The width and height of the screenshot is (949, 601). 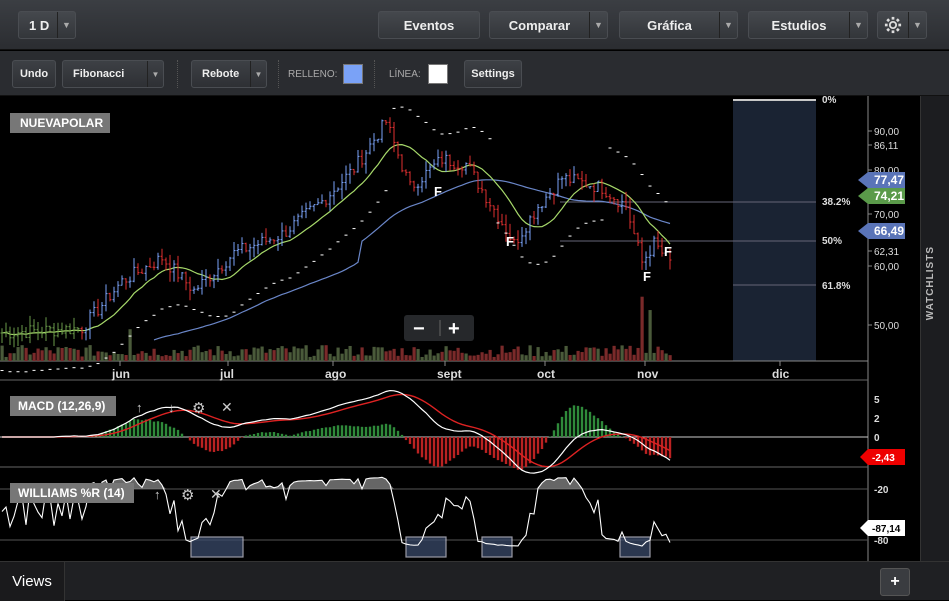 I want to click on month-label: oct, so click(x=546, y=374).